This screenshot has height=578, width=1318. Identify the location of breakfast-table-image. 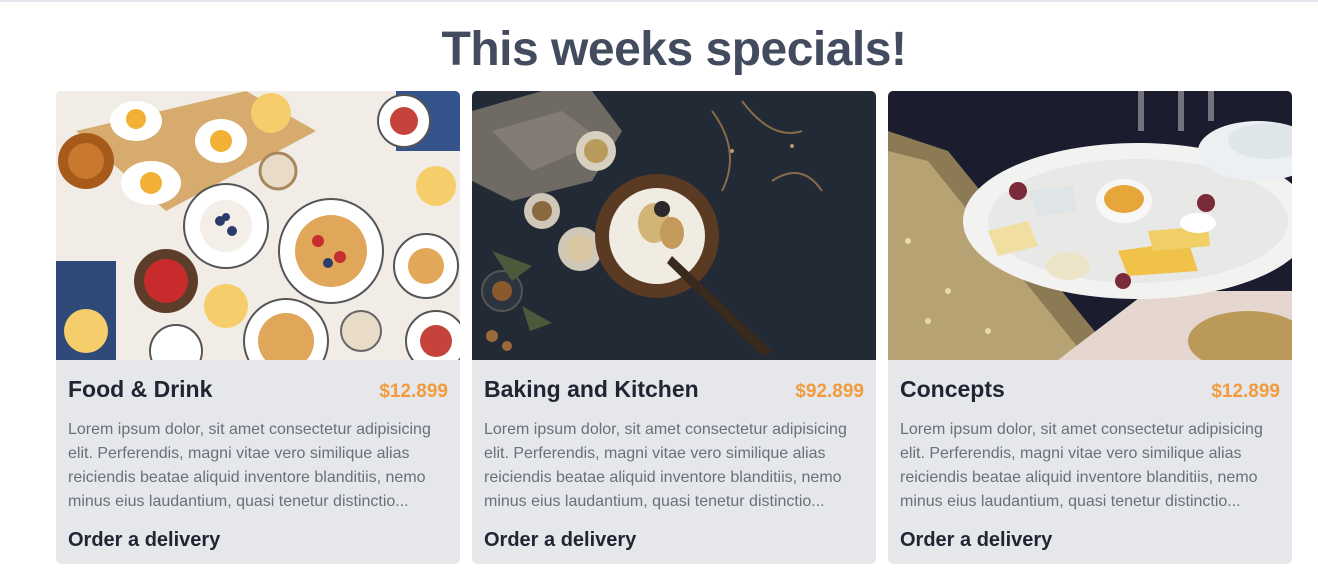
(258, 225).